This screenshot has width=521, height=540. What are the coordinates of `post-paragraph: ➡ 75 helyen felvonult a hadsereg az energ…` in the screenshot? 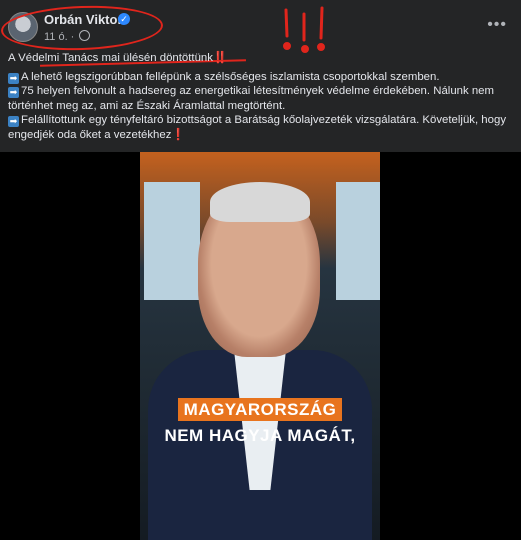 It's located at (251, 98).